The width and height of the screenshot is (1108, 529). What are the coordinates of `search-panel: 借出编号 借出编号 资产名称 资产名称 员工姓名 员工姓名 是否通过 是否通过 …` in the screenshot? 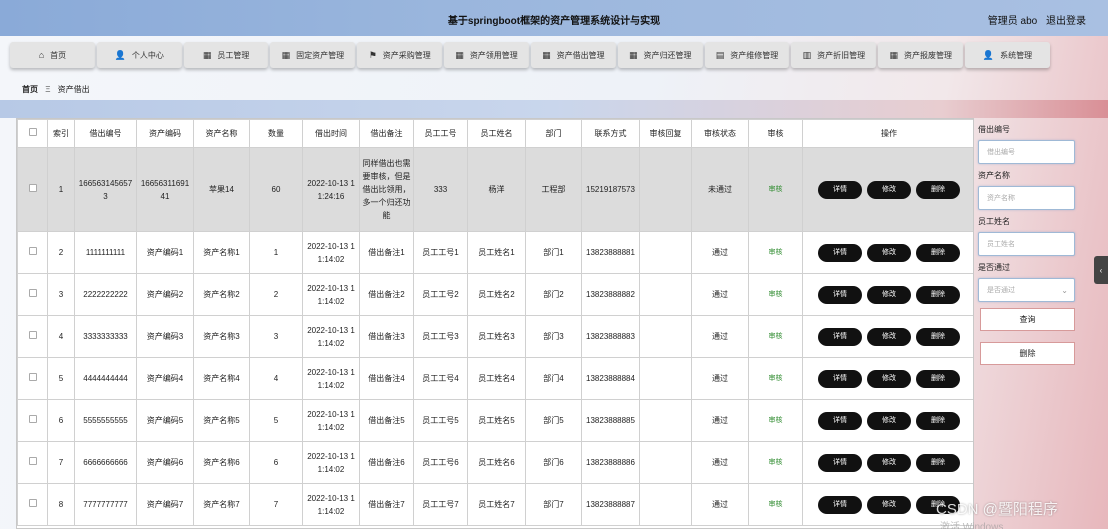 It's located at (1030, 323).